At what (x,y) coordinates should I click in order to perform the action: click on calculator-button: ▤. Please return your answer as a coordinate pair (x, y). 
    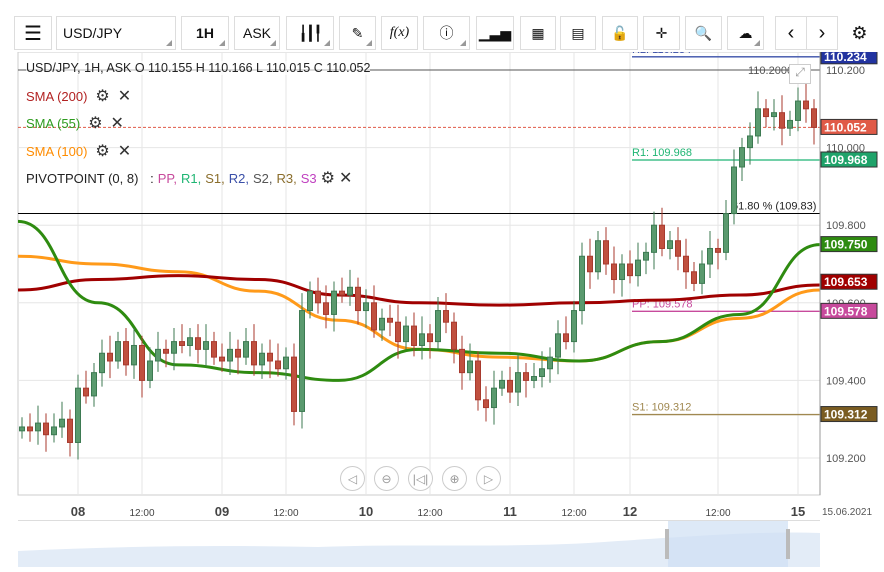
    Looking at the image, I should click on (578, 33).